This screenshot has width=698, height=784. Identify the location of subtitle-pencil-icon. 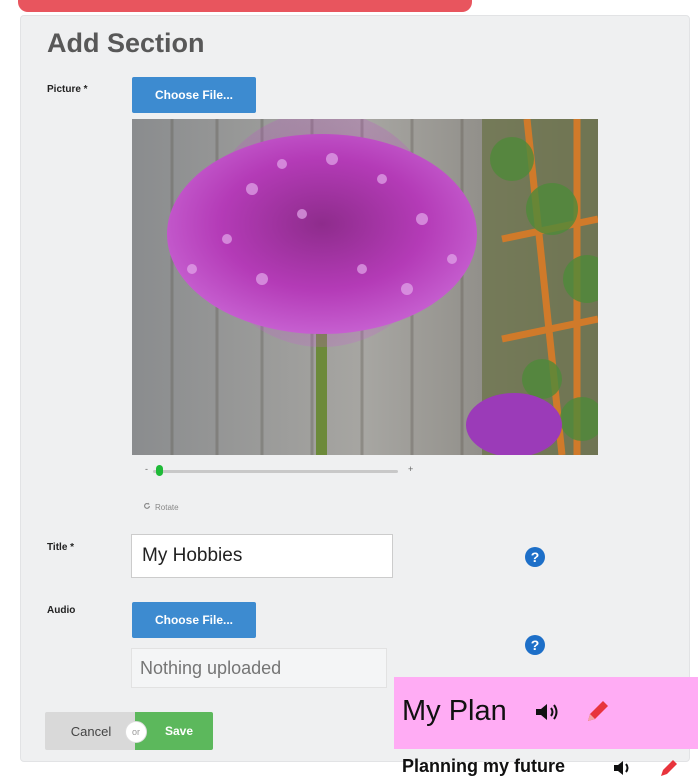
(669, 770).